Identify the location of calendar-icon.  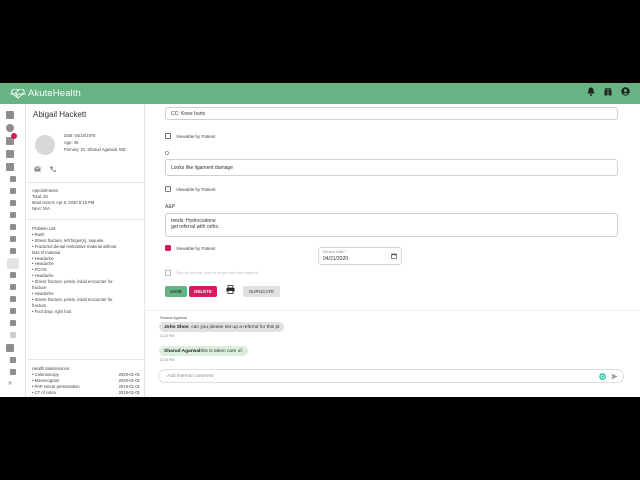
(10, 115).